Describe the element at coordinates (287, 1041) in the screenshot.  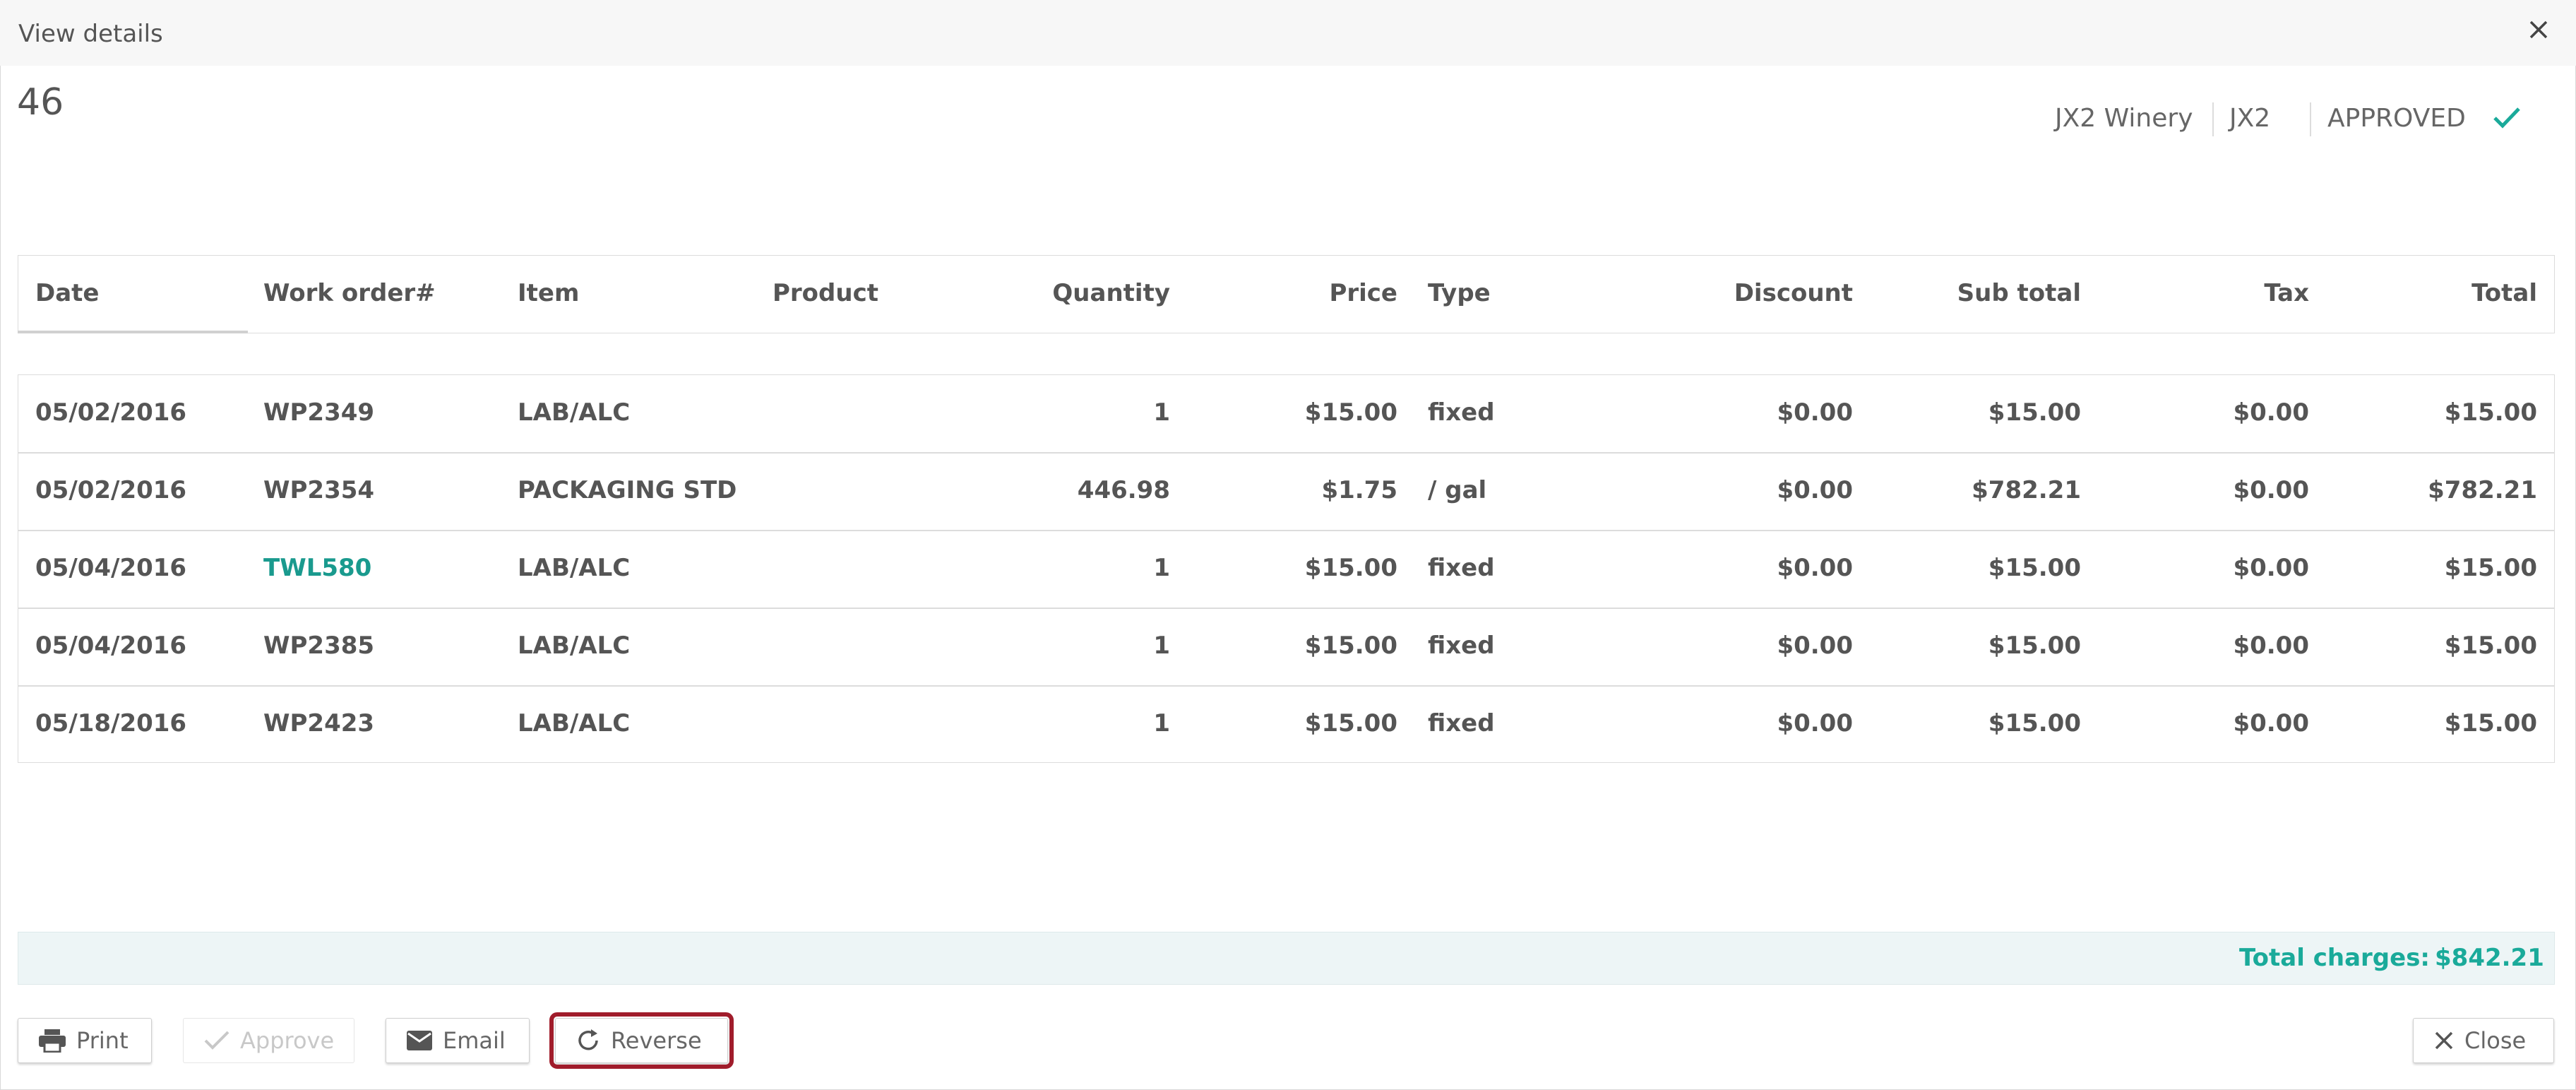
I see `approve-label: Approve` at that location.